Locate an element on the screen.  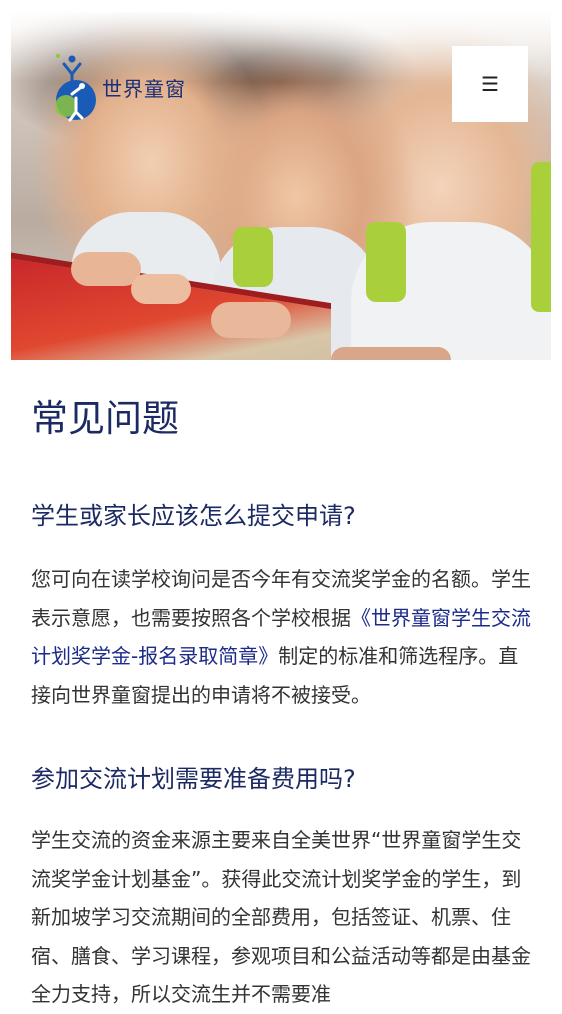
faq-question-1: 学生或家长应该怎么提交申请? is located at coordinates (193, 516).